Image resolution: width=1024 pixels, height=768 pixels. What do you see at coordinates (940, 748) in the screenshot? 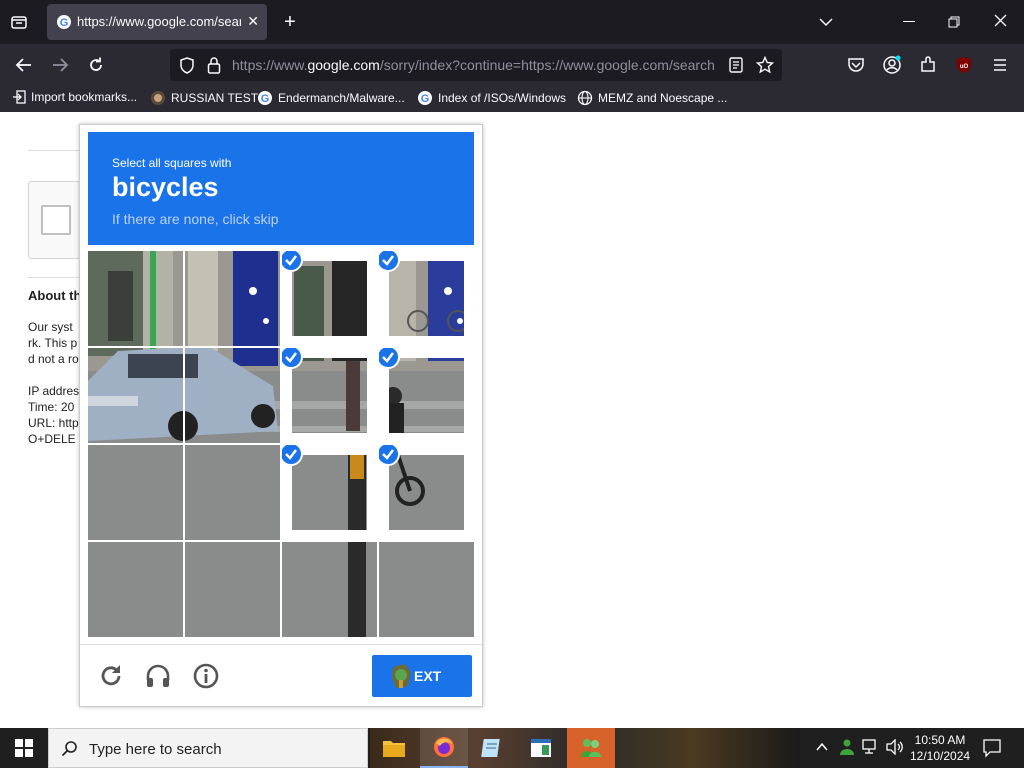
I see `taskbar-clock: 10:50 AM 12/10/2024` at bounding box center [940, 748].